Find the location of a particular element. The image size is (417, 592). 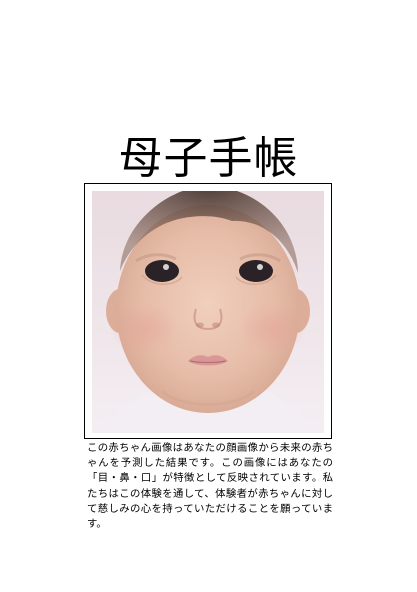

left-eye-shape is located at coordinates (162, 271).